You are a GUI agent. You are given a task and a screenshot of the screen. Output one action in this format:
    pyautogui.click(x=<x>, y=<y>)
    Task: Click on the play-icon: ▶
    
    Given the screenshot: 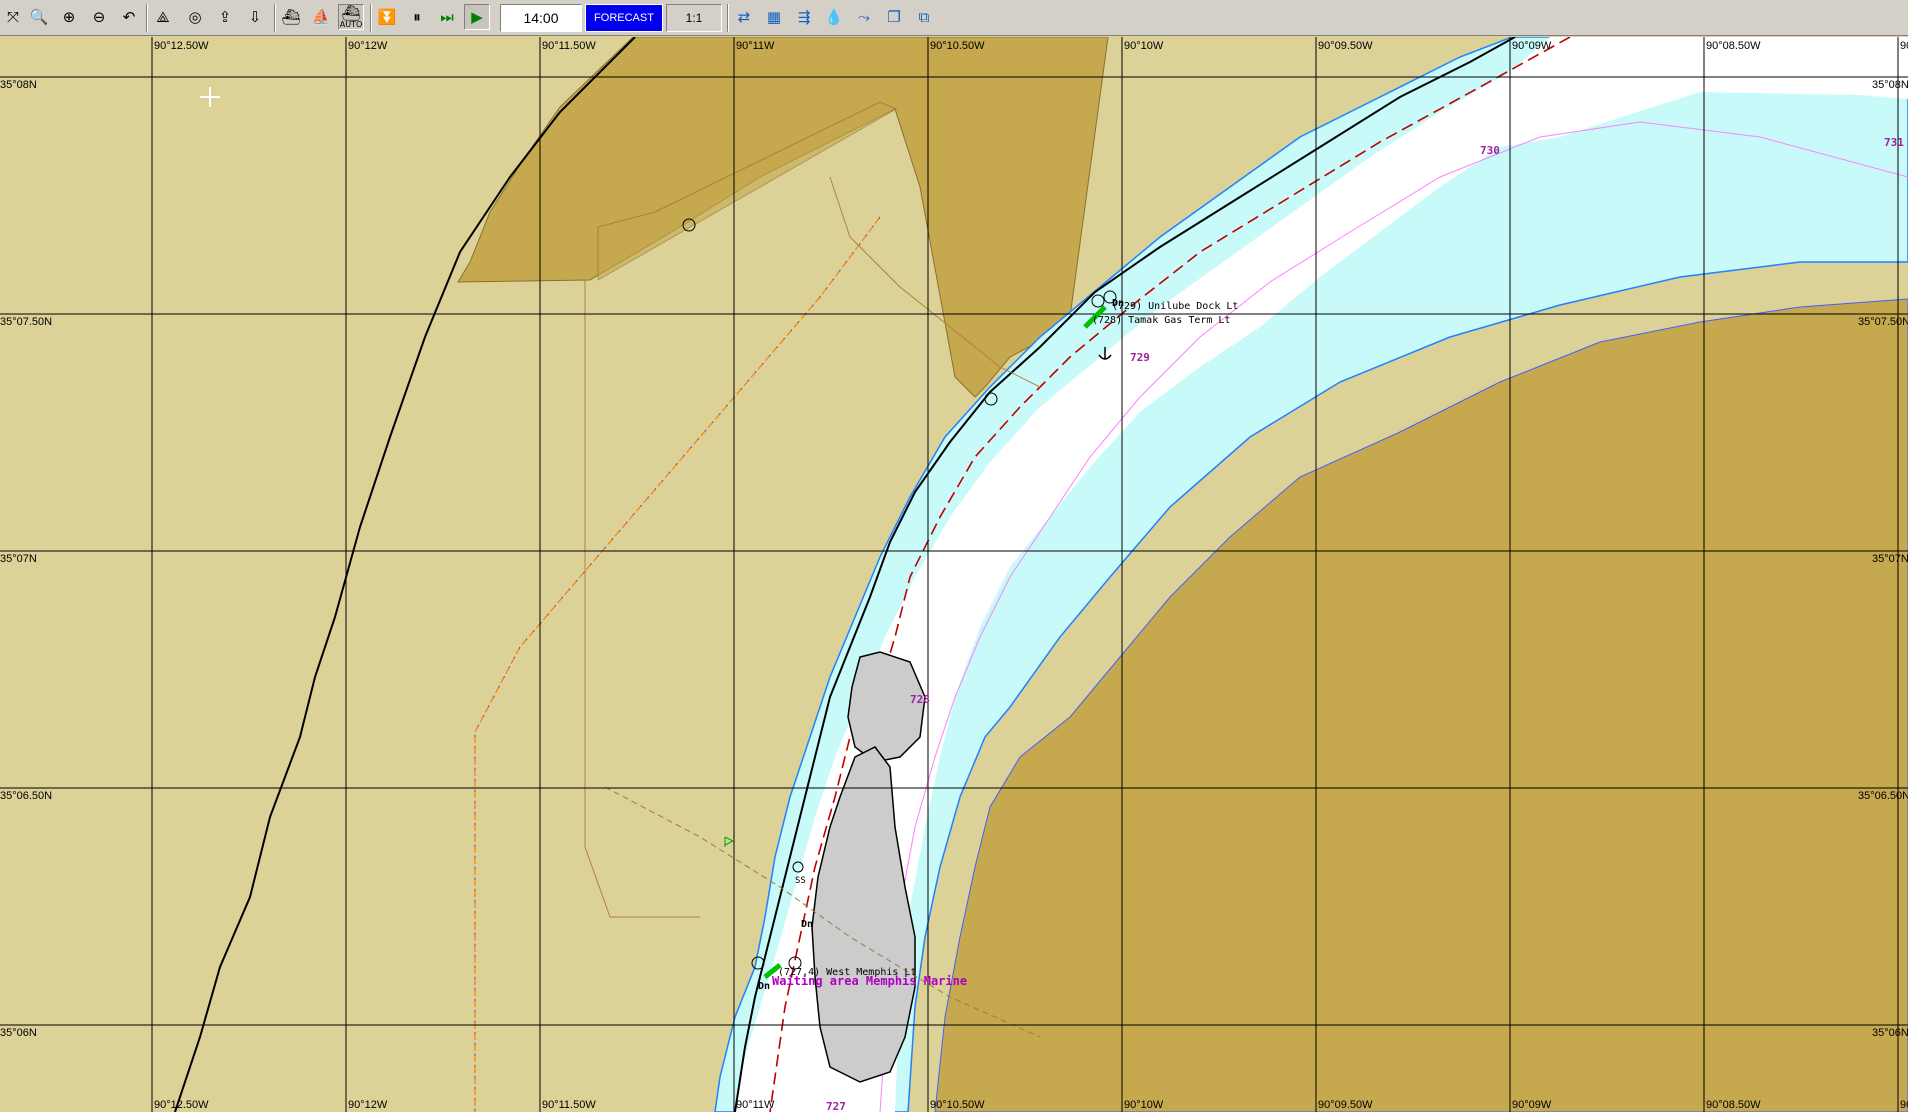 What is the action you would take?
    pyautogui.click(x=477, y=17)
    